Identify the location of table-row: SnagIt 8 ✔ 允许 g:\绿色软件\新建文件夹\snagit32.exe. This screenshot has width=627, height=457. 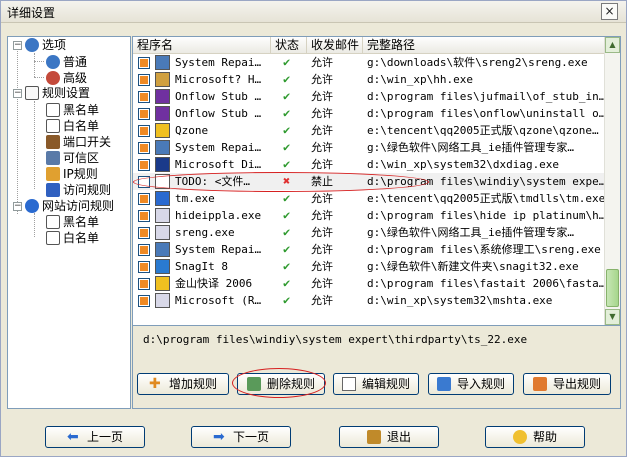
(369, 266).